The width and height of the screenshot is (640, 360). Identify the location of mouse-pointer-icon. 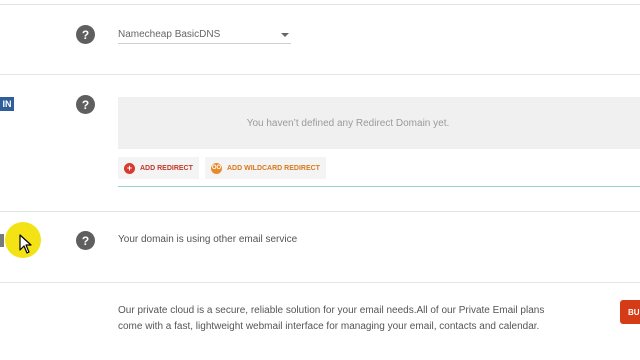
(25, 244).